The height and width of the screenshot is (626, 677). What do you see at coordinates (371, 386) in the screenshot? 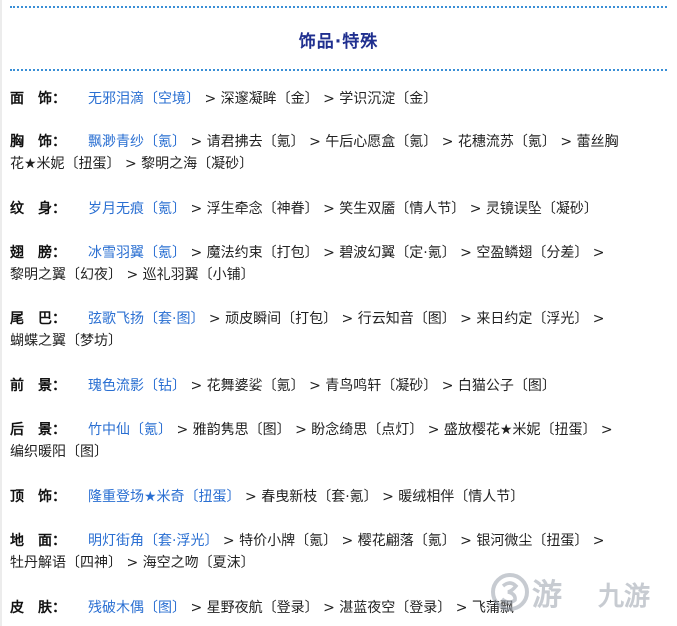
I see `item-chain: > 花舞婆娑〔氪〕 > 青鸟鸣轩〔凝砂〕 > 白猫公子〔图〕` at bounding box center [371, 386].